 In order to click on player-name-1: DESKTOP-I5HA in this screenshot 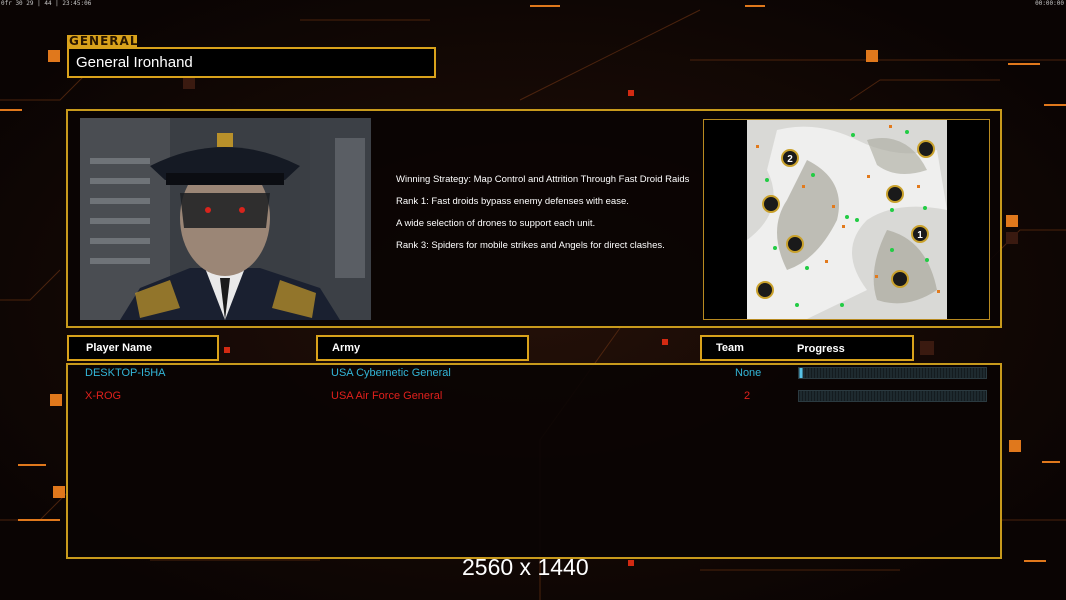, I will do `click(125, 373)`.